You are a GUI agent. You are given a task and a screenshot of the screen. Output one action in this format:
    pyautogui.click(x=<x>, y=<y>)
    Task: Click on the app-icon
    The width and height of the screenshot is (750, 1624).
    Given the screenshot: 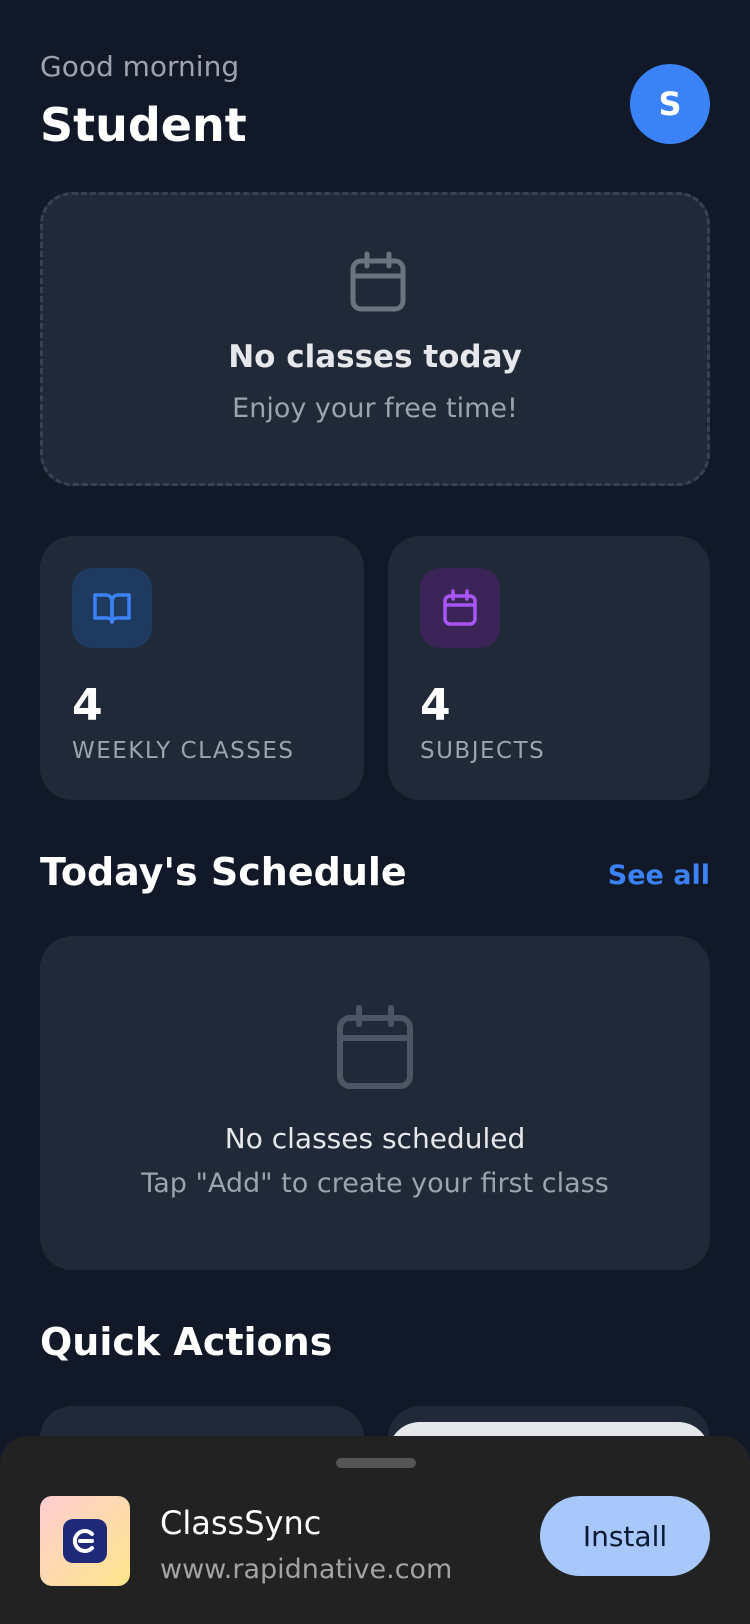 What is the action you would take?
    pyautogui.click(x=85, y=1541)
    